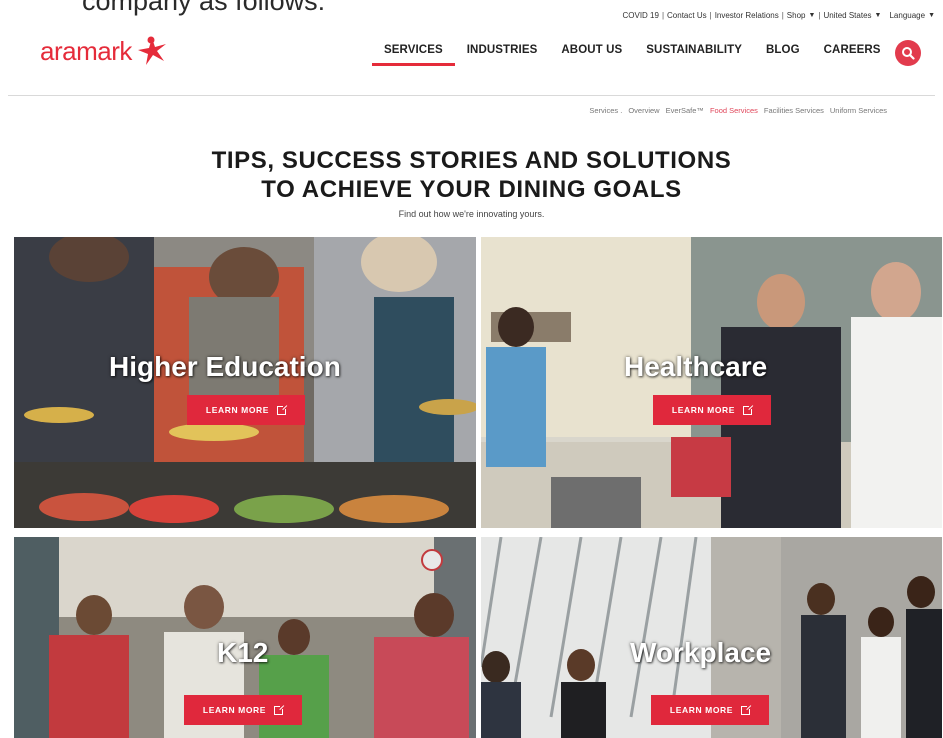 Image resolution: width=943 pixels, height=738 pixels. Describe the element at coordinates (694, 54) in the screenshot. I see `nav-sustainability: SUSTAINABILITY` at that location.